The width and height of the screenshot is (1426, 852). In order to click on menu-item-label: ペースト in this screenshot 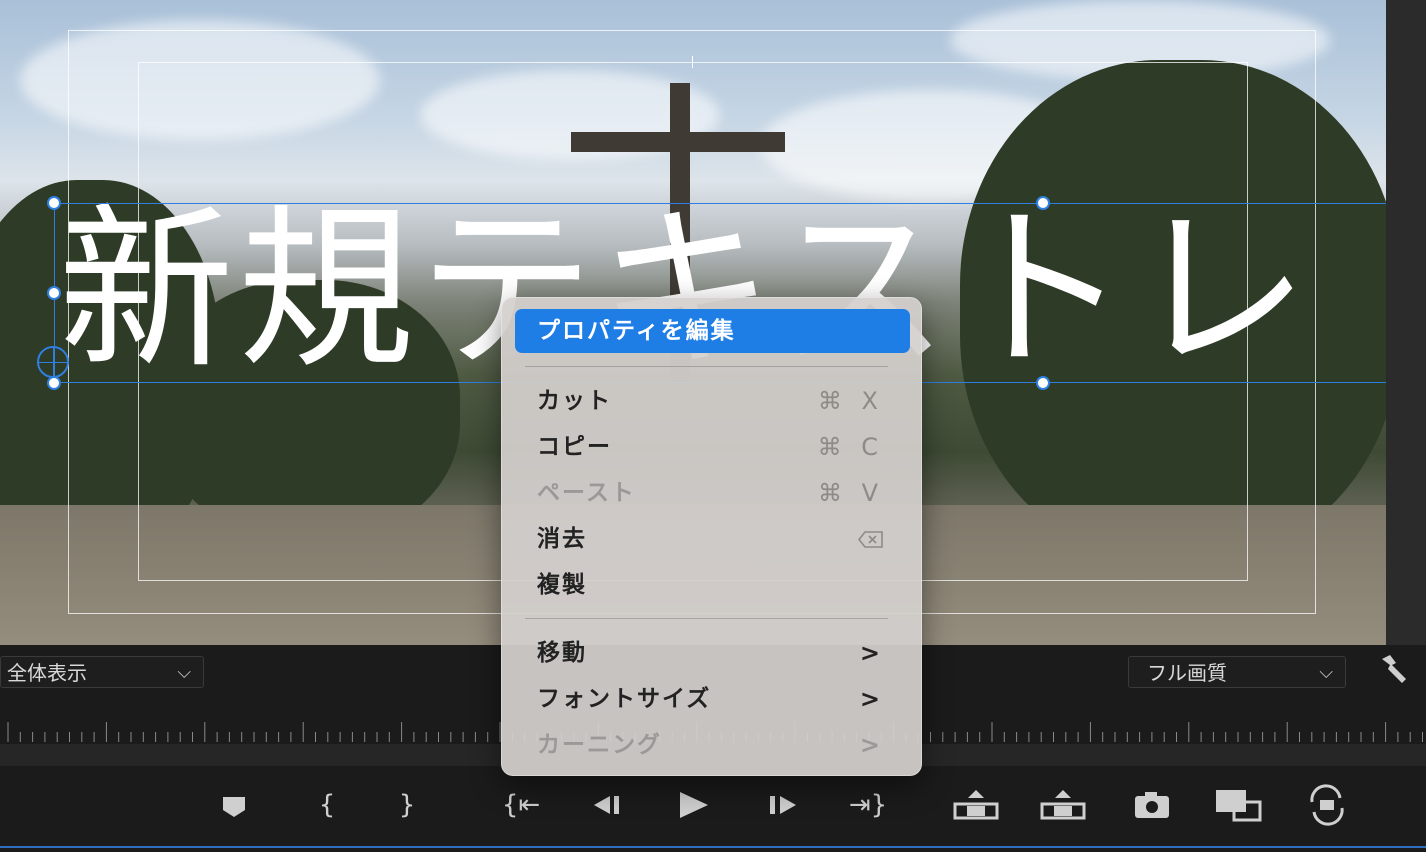, I will do `click(586, 493)`.